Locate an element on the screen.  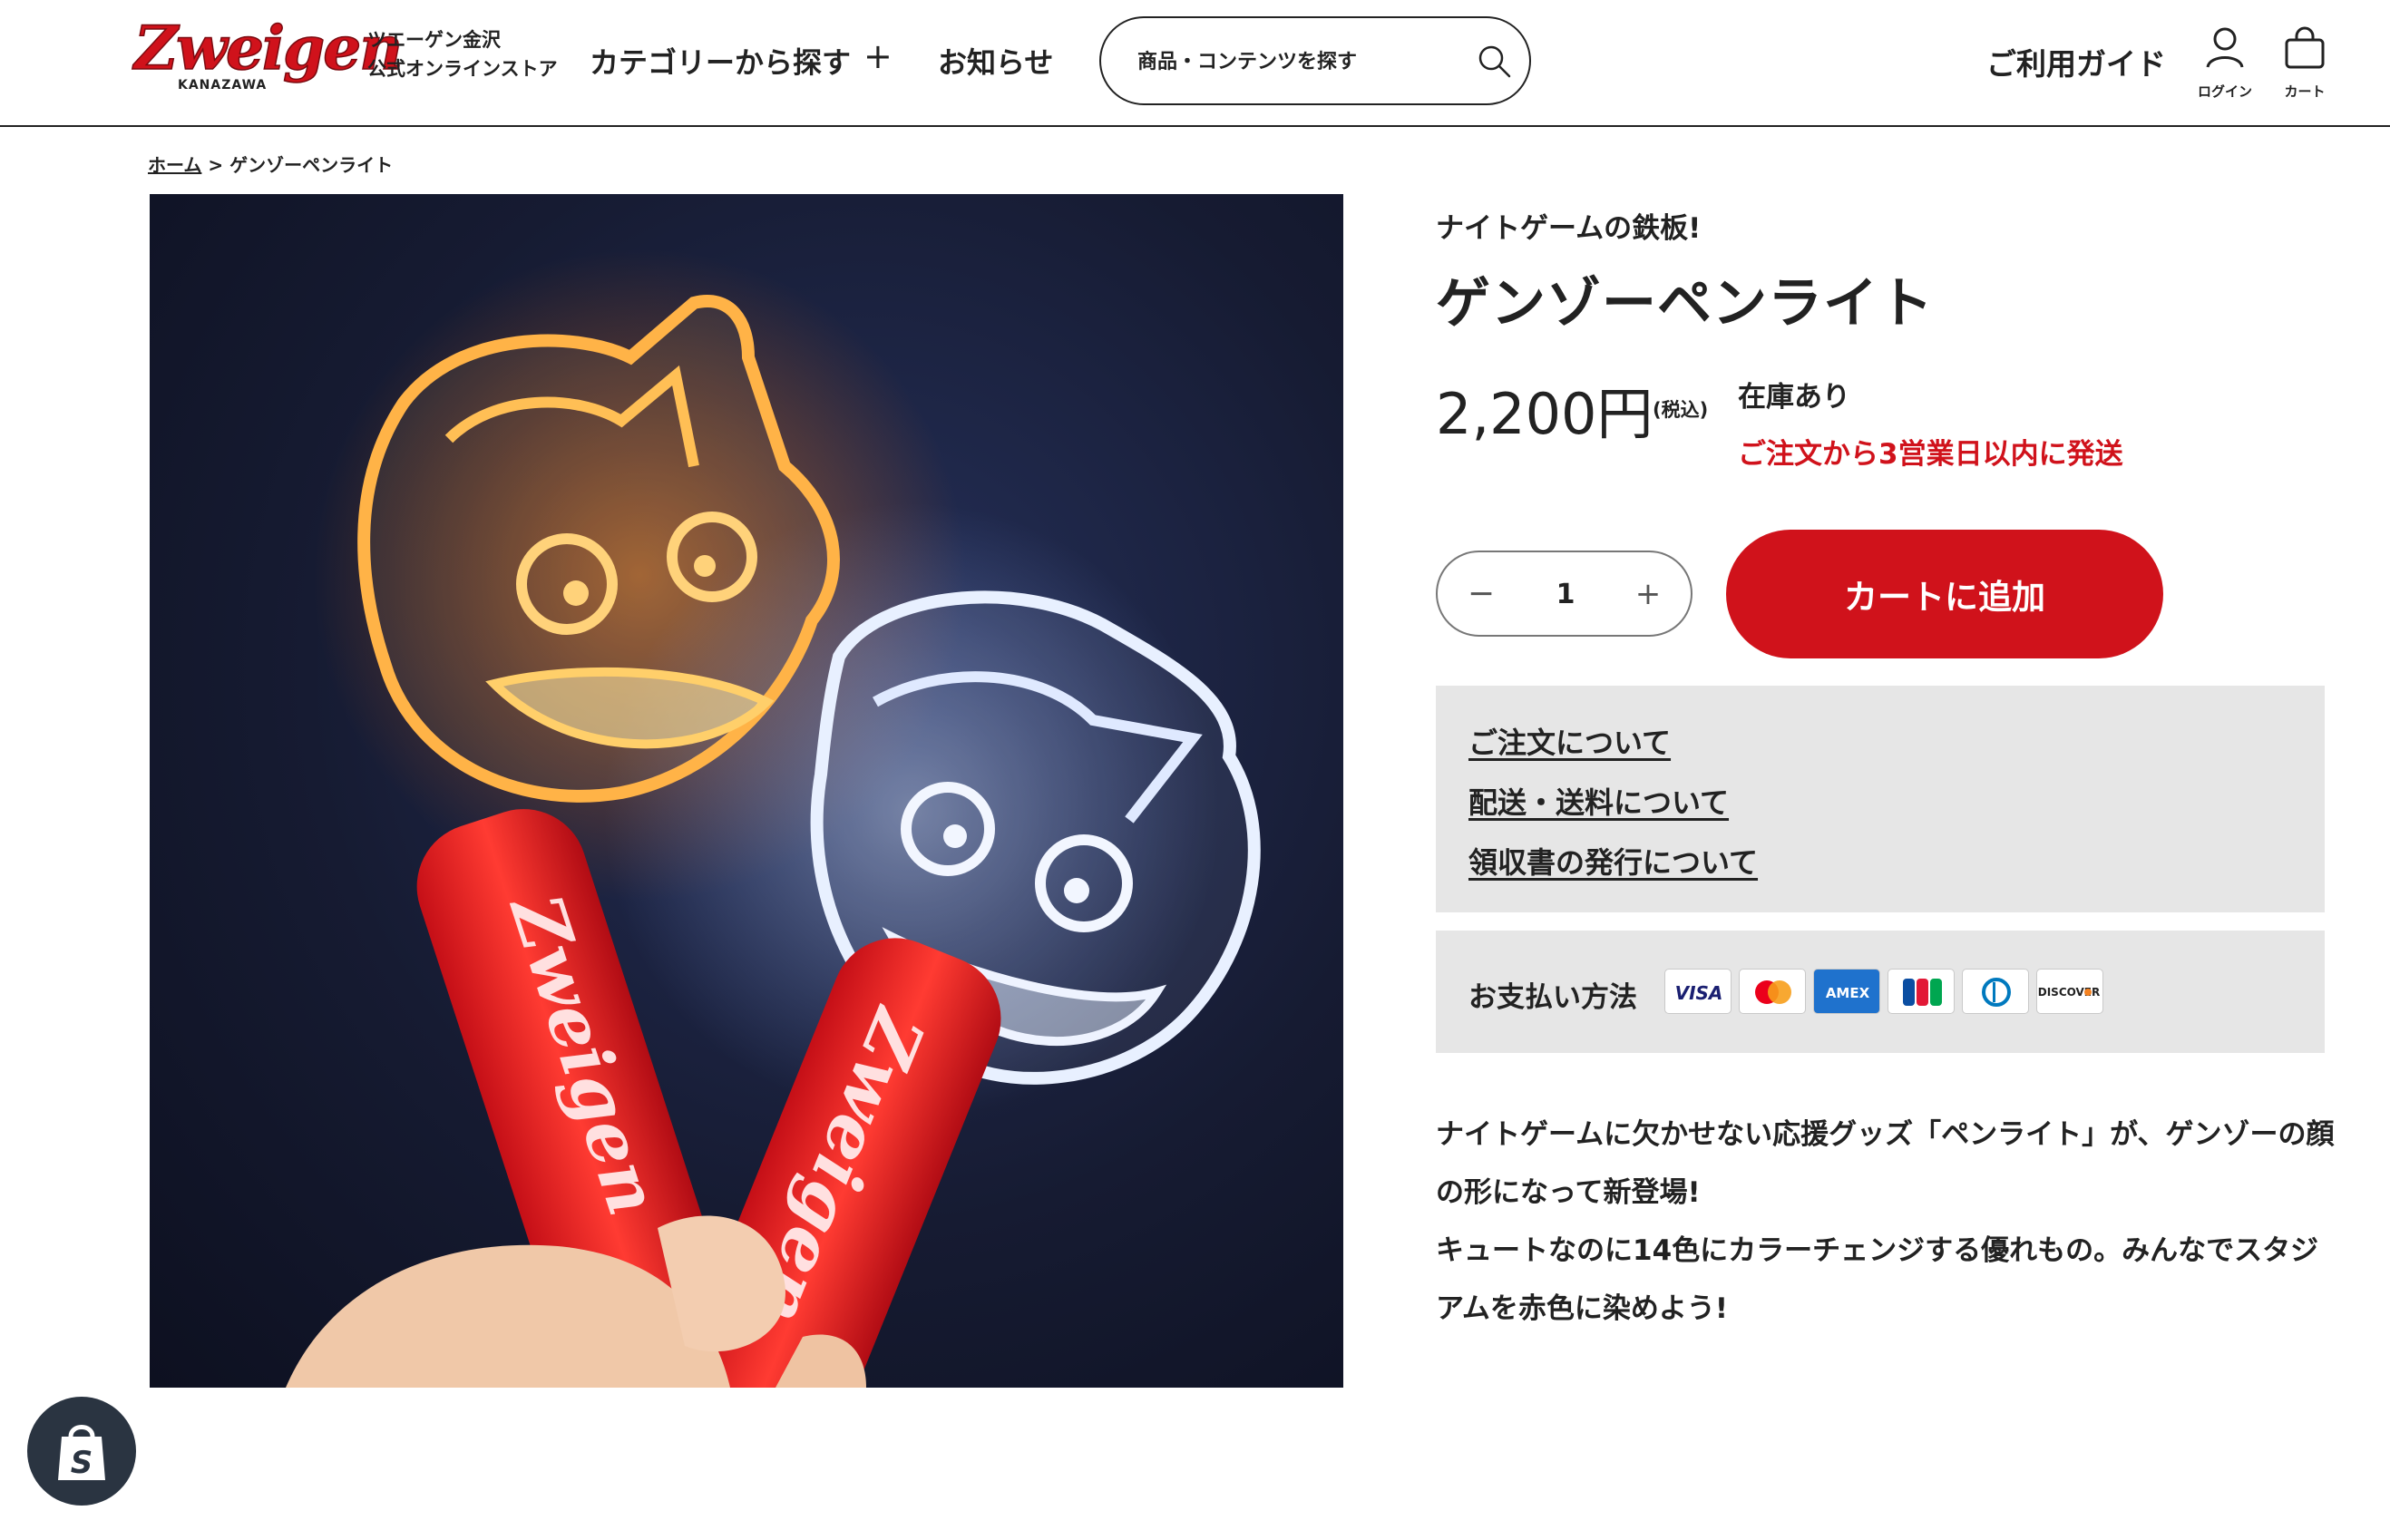
quantity-stepper: − + is located at coordinates (1564, 594).